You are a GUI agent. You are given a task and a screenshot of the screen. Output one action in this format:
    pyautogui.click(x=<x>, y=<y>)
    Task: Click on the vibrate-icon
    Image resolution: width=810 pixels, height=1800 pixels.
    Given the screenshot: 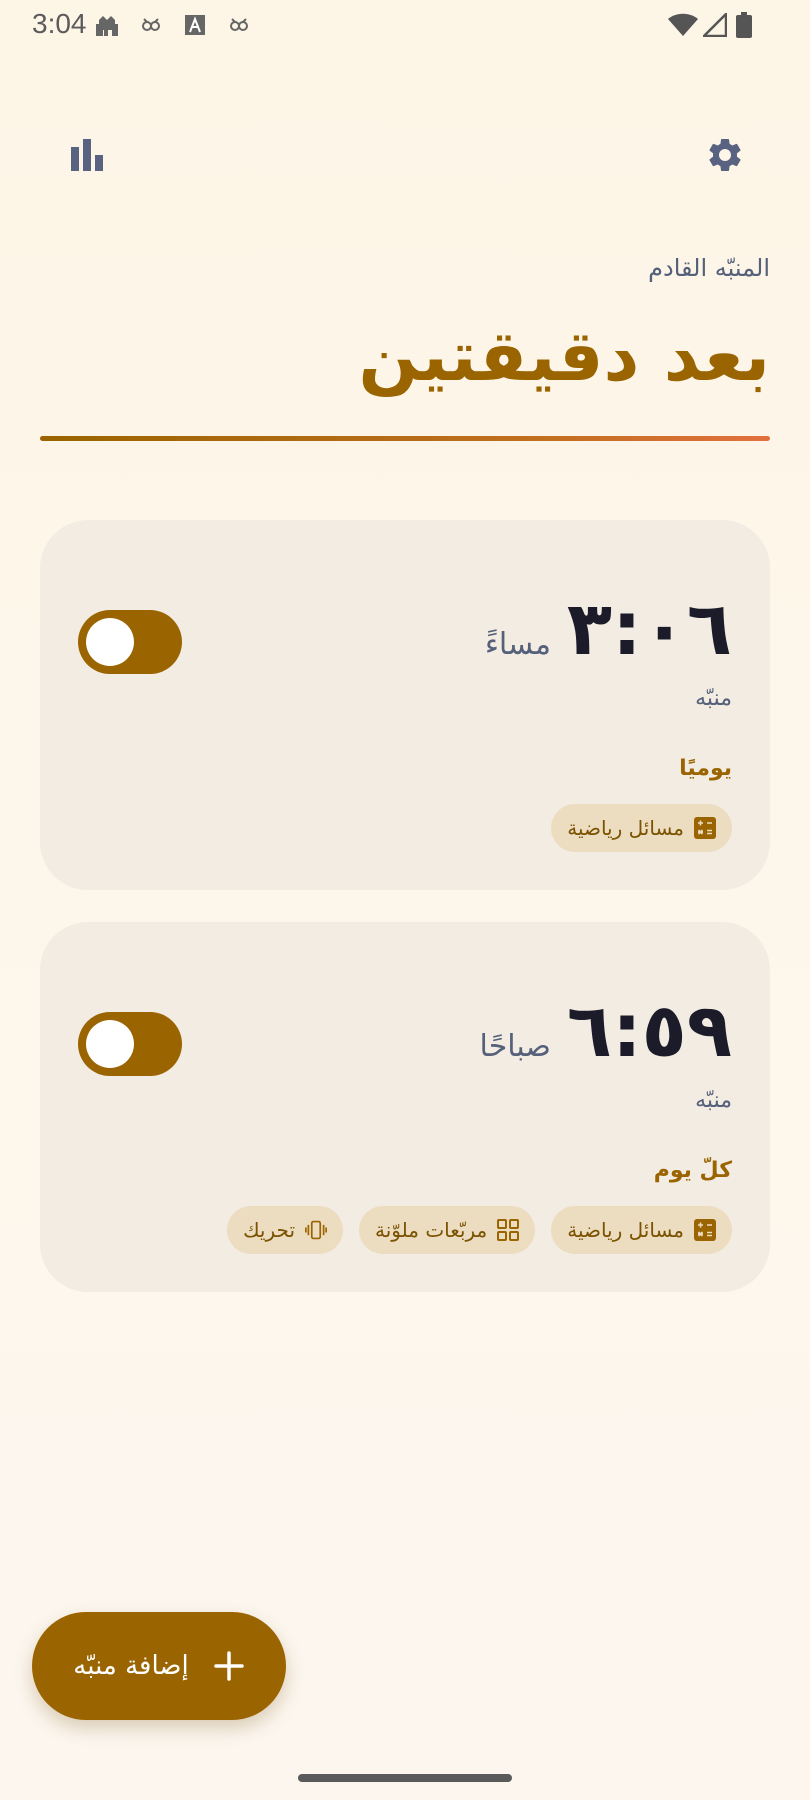 What is the action you would take?
    pyautogui.click(x=316, y=1230)
    